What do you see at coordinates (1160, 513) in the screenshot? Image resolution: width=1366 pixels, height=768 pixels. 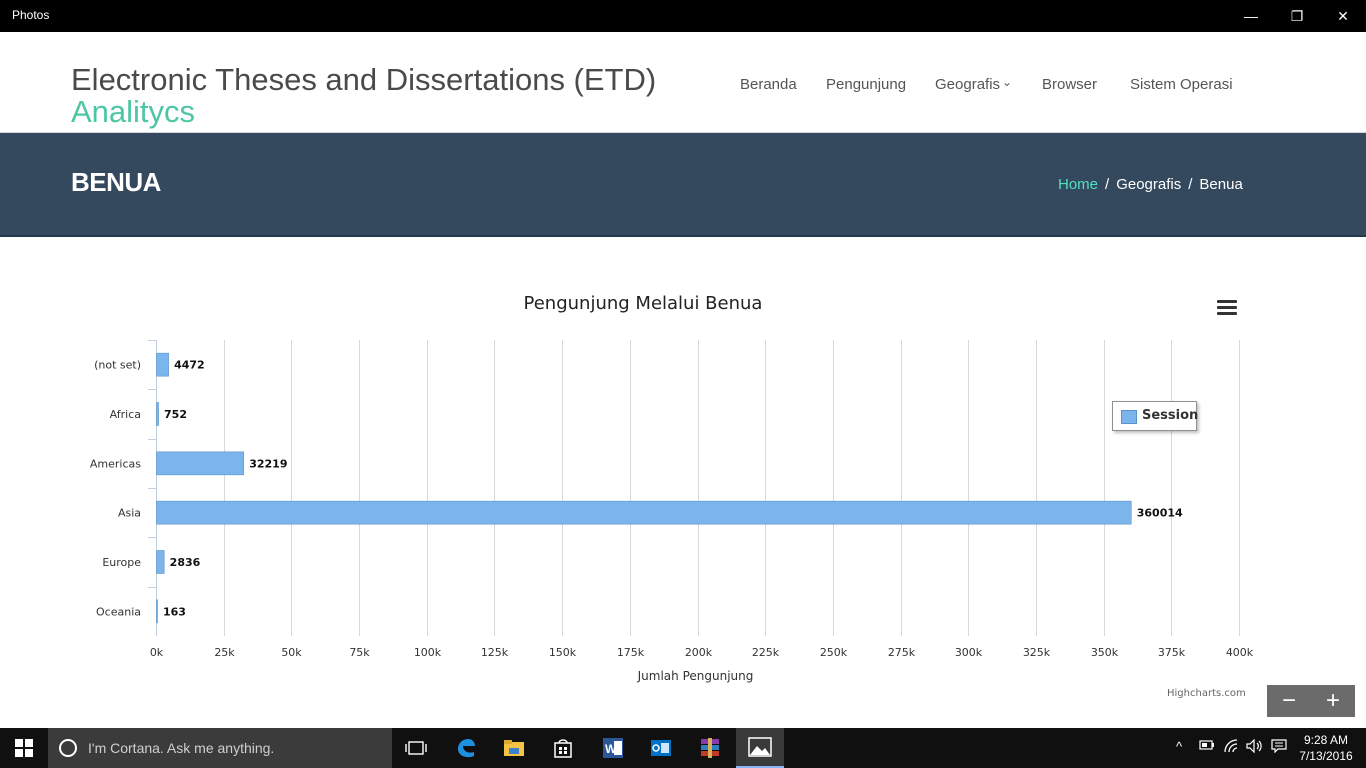 I see `data-label: 360014` at bounding box center [1160, 513].